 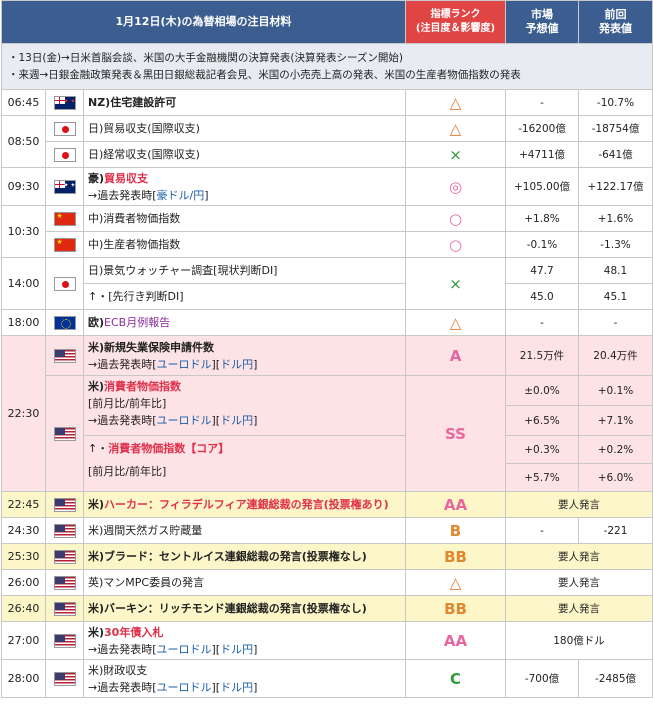 I want to click on forecast-value: -0.1%, so click(x=542, y=244).